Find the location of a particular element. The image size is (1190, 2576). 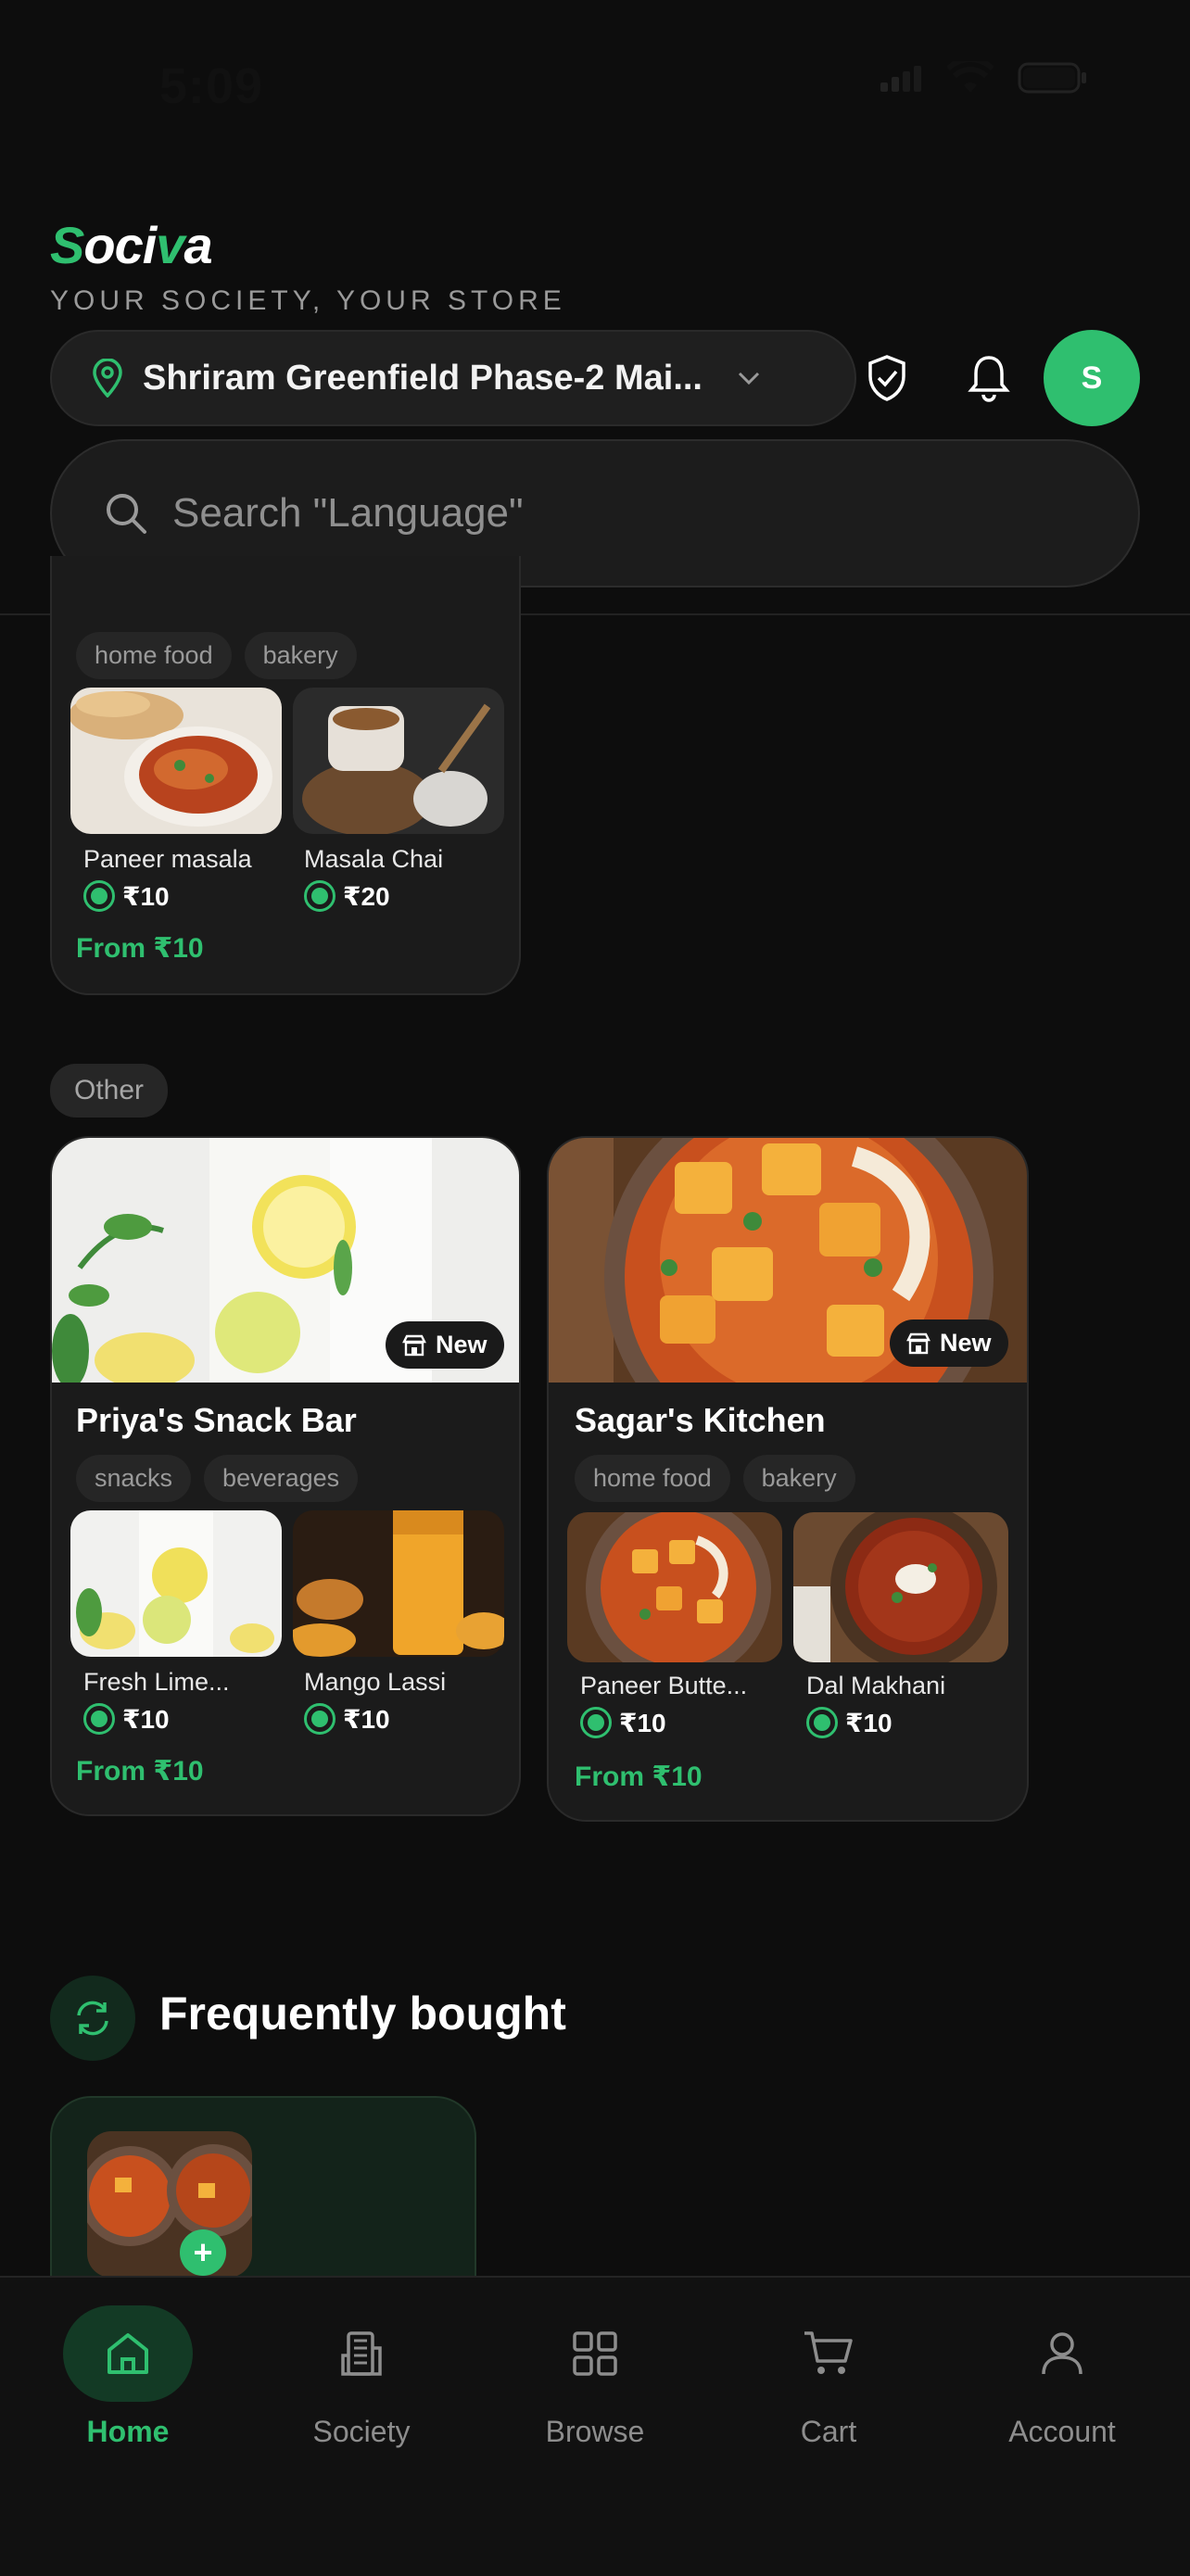

tag: snacks is located at coordinates (134, 1479).